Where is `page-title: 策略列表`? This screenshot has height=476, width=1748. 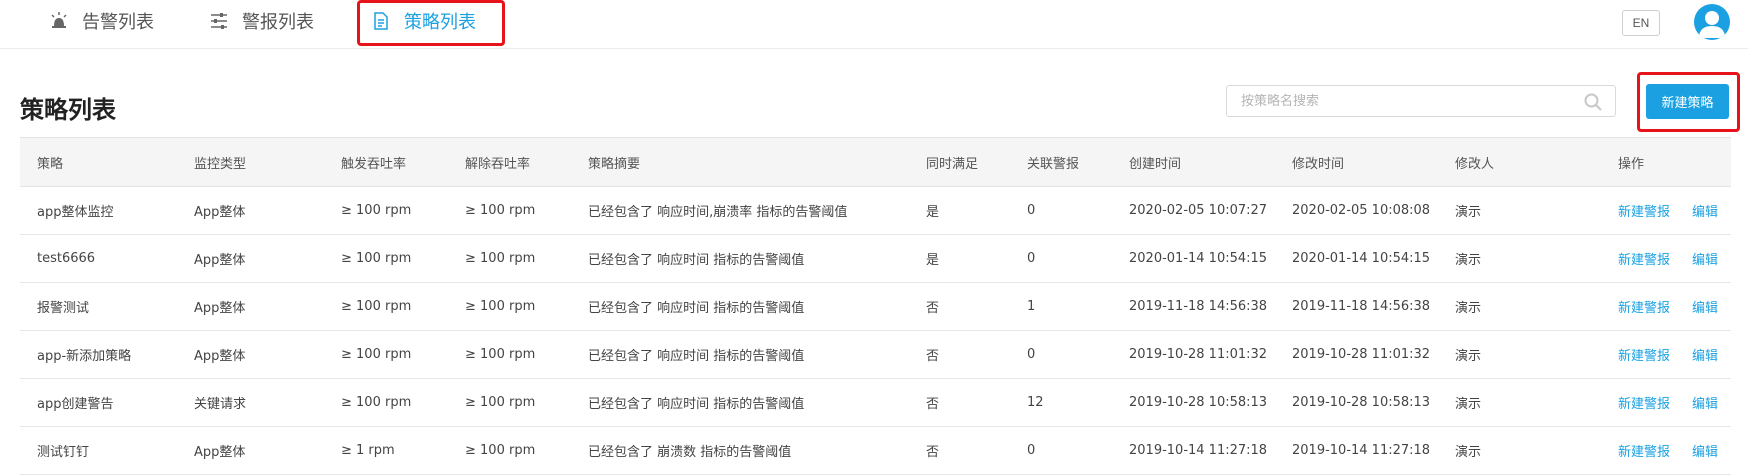
page-title: 策略列表 is located at coordinates (68, 110).